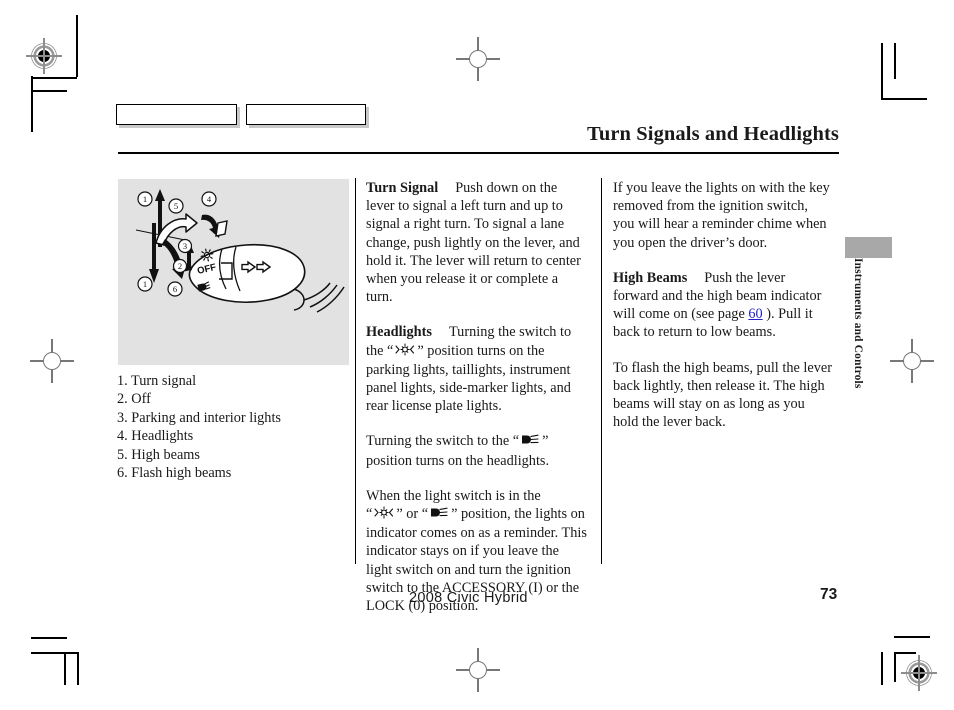 Image resolution: width=954 pixels, height=710 pixels. Describe the element at coordinates (175, 289) in the screenshot. I see `svg-text: 6` at that location.